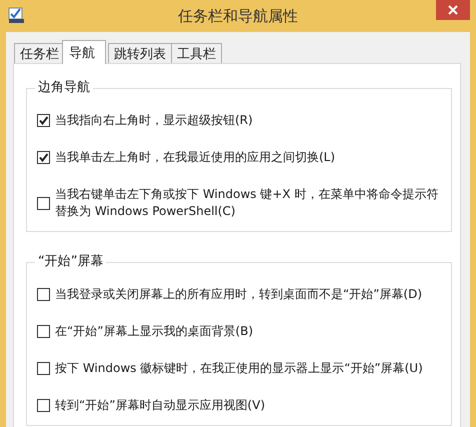  What do you see at coordinates (140, 53) in the screenshot?
I see `tab: 跳转列表` at bounding box center [140, 53].